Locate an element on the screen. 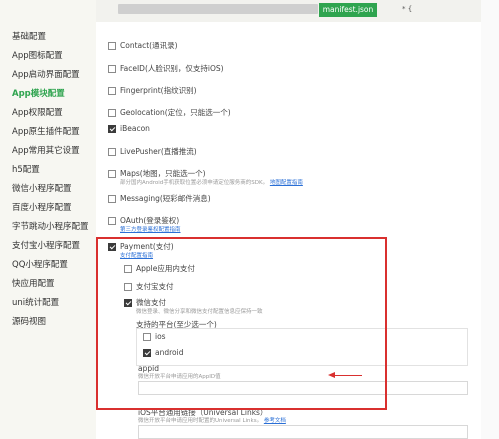  module-contact: Contact(通讯录) is located at coordinates (143, 45).